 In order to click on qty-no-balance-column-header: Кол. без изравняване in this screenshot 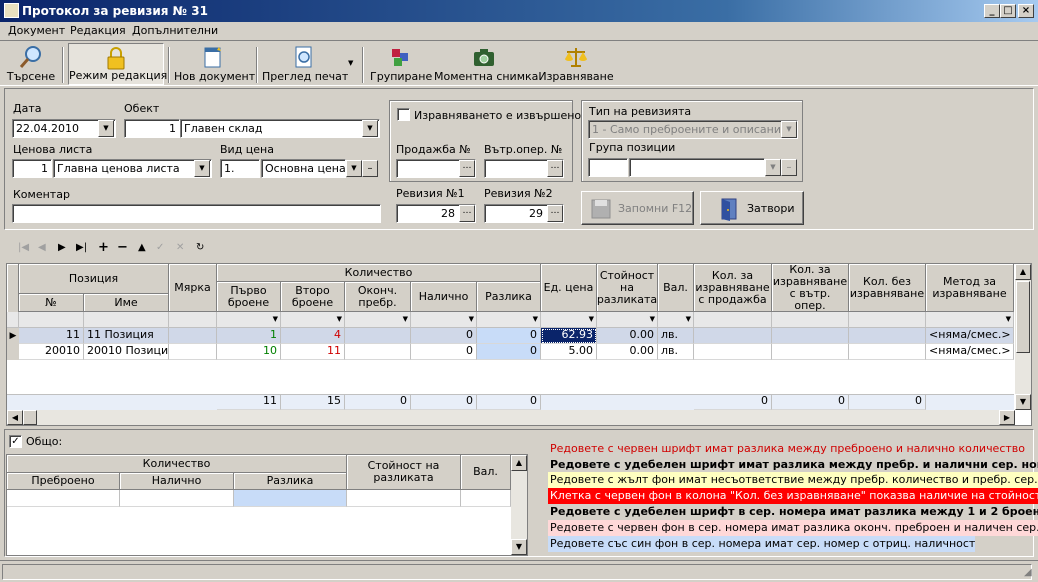, I will do `click(887, 288)`.